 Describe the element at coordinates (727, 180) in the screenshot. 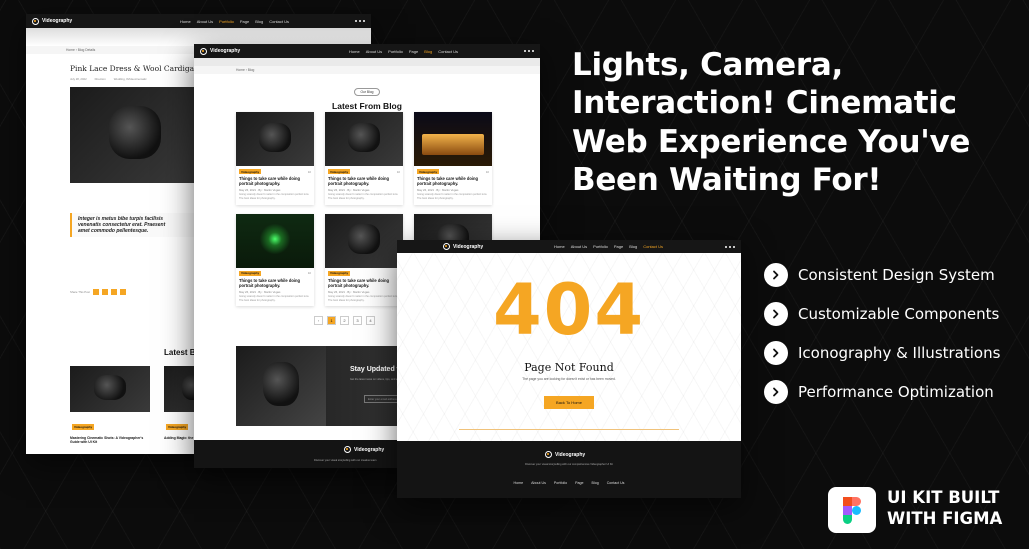

I see `headline-line: Been Waiting For!` at that location.